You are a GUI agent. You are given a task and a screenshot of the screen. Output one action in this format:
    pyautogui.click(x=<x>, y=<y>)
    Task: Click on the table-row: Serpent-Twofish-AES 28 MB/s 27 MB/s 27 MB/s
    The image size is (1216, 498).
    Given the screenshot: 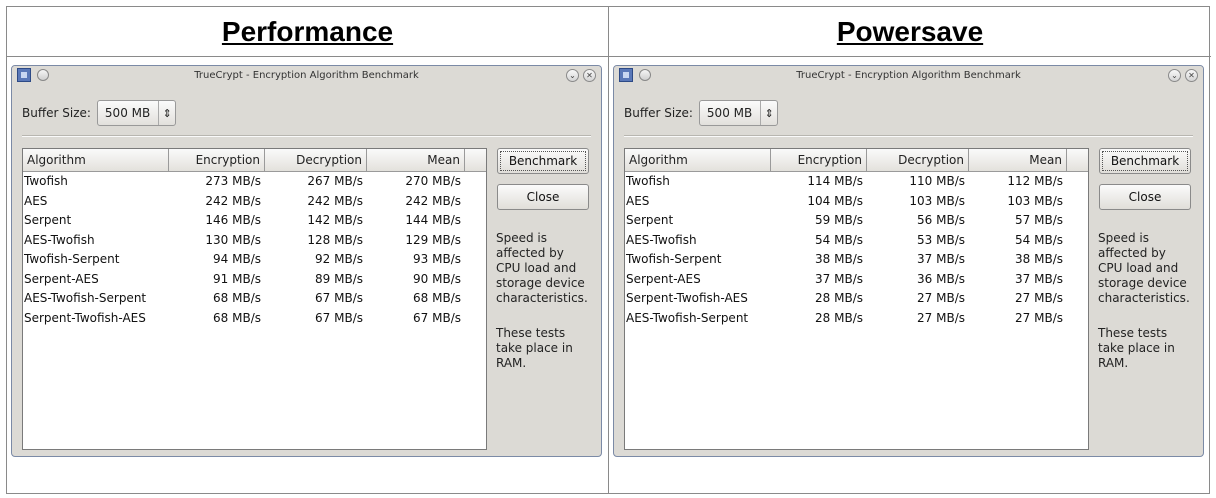 What is the action you would take?
    pyautogui.click(x=856, y=299)
    